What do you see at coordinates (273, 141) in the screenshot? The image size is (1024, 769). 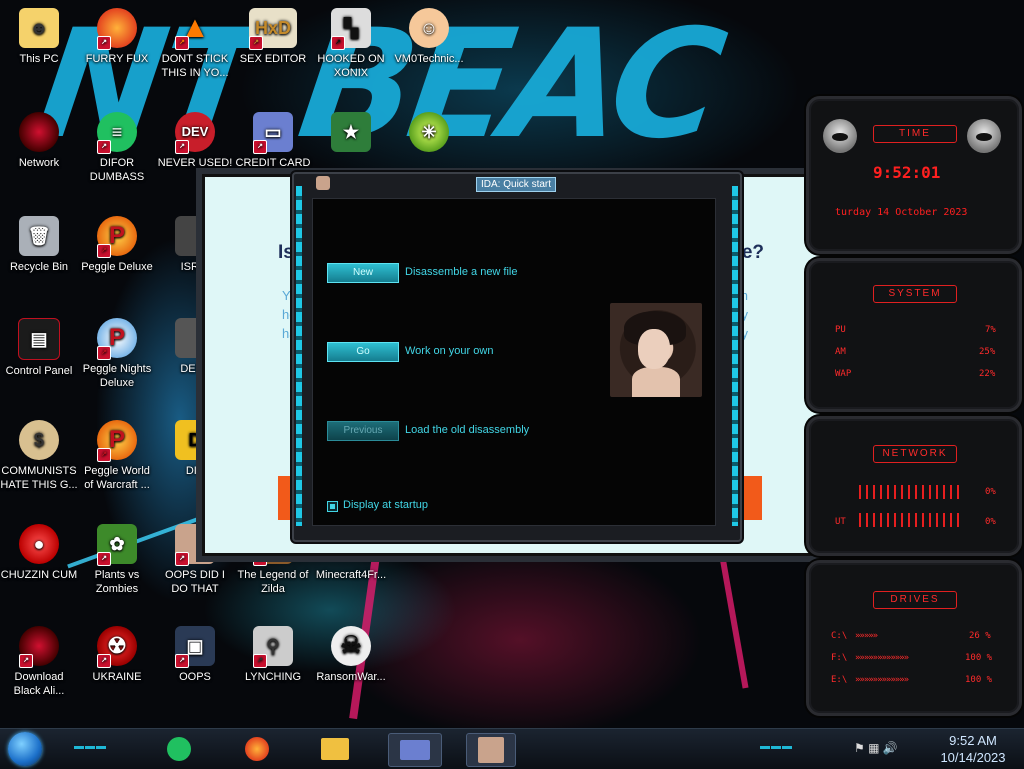 I see `desktop-icon: ▭ ↗ CREDIT CARD` at bounding box center [273, 141].